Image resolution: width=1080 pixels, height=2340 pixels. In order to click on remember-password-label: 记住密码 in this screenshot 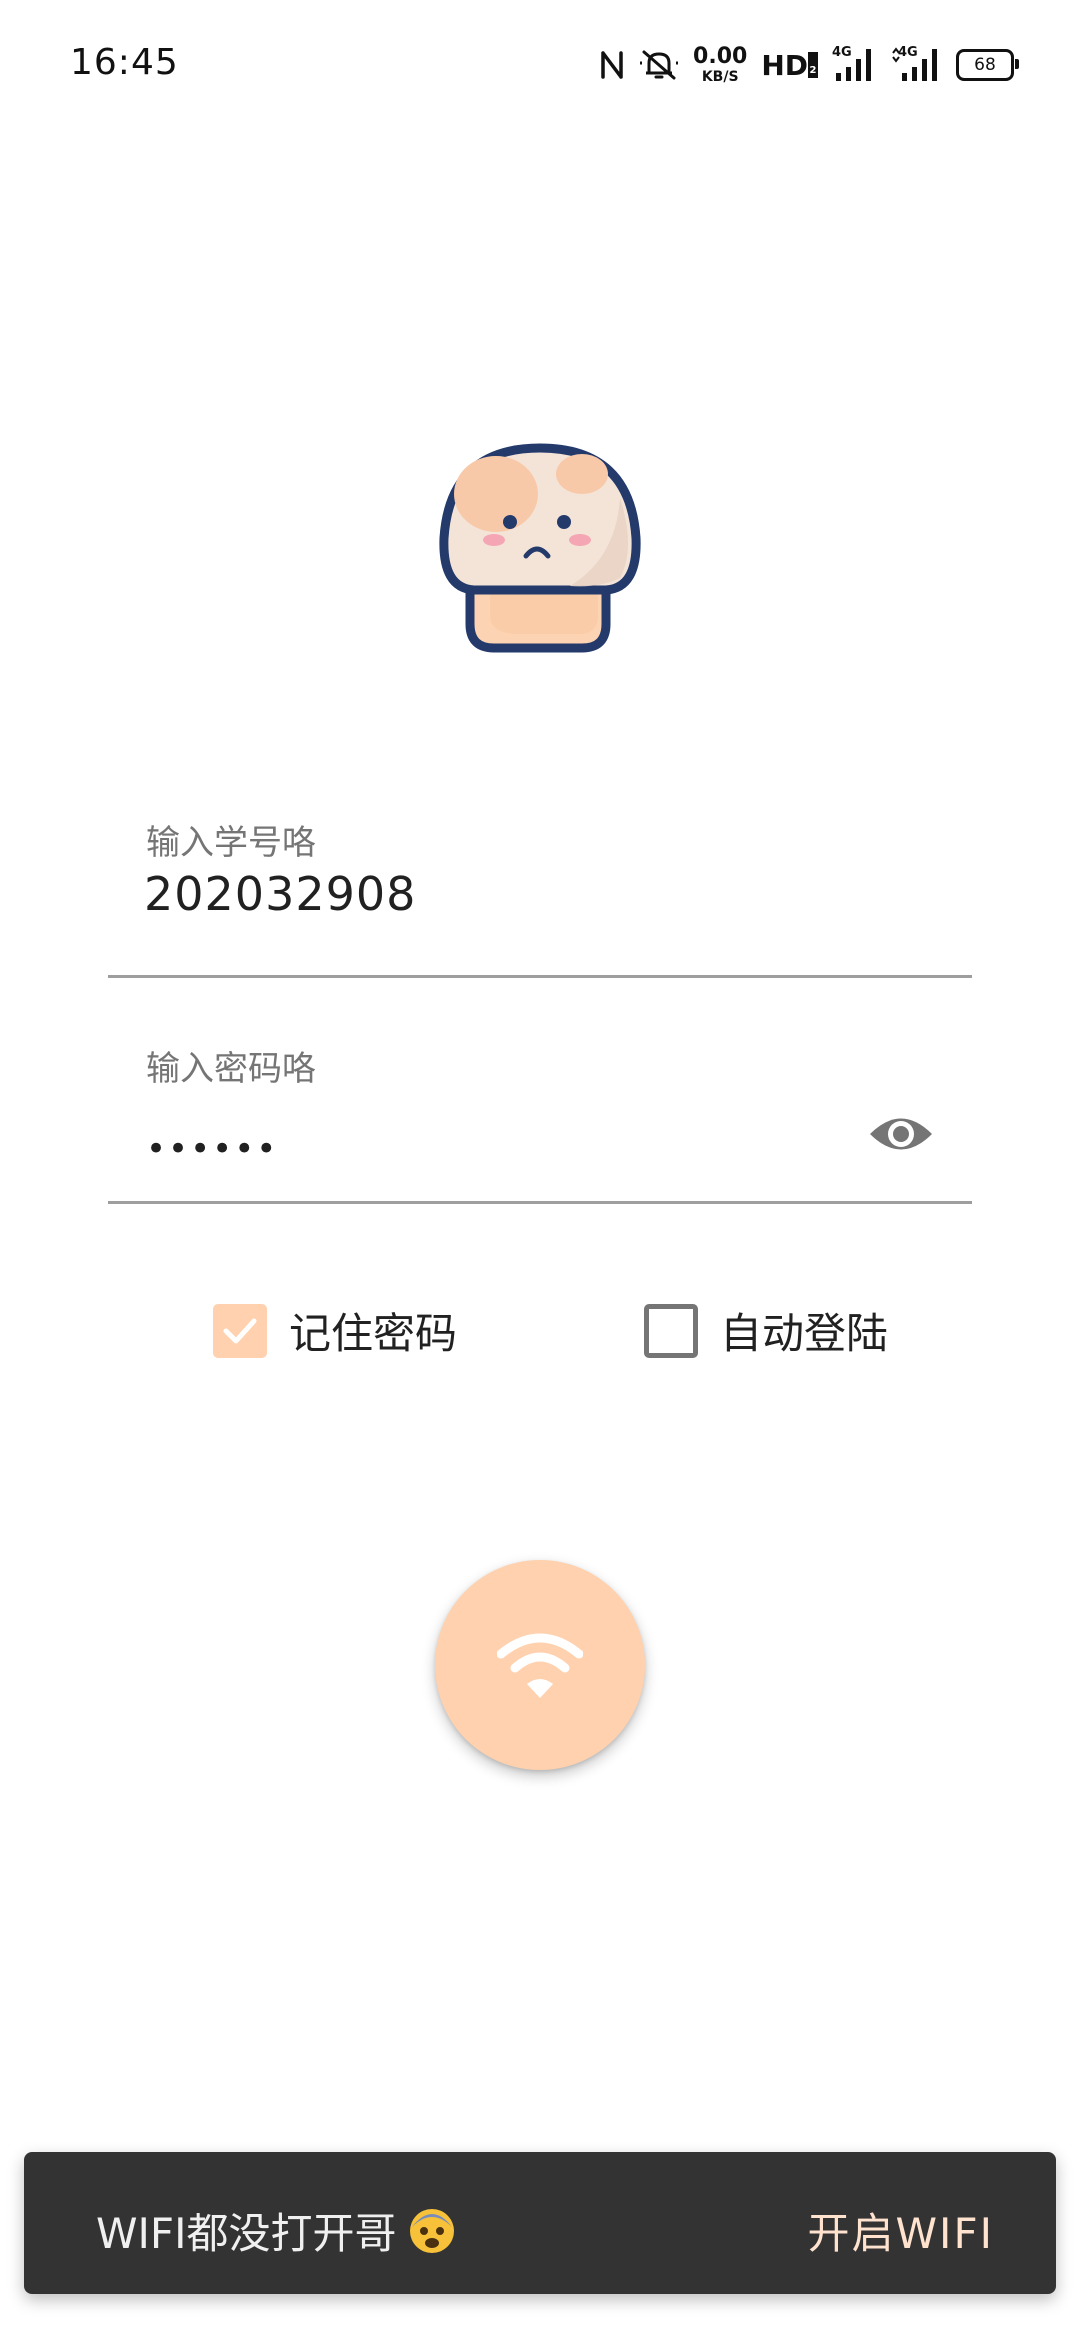, I will do `click(373, 1333)`.